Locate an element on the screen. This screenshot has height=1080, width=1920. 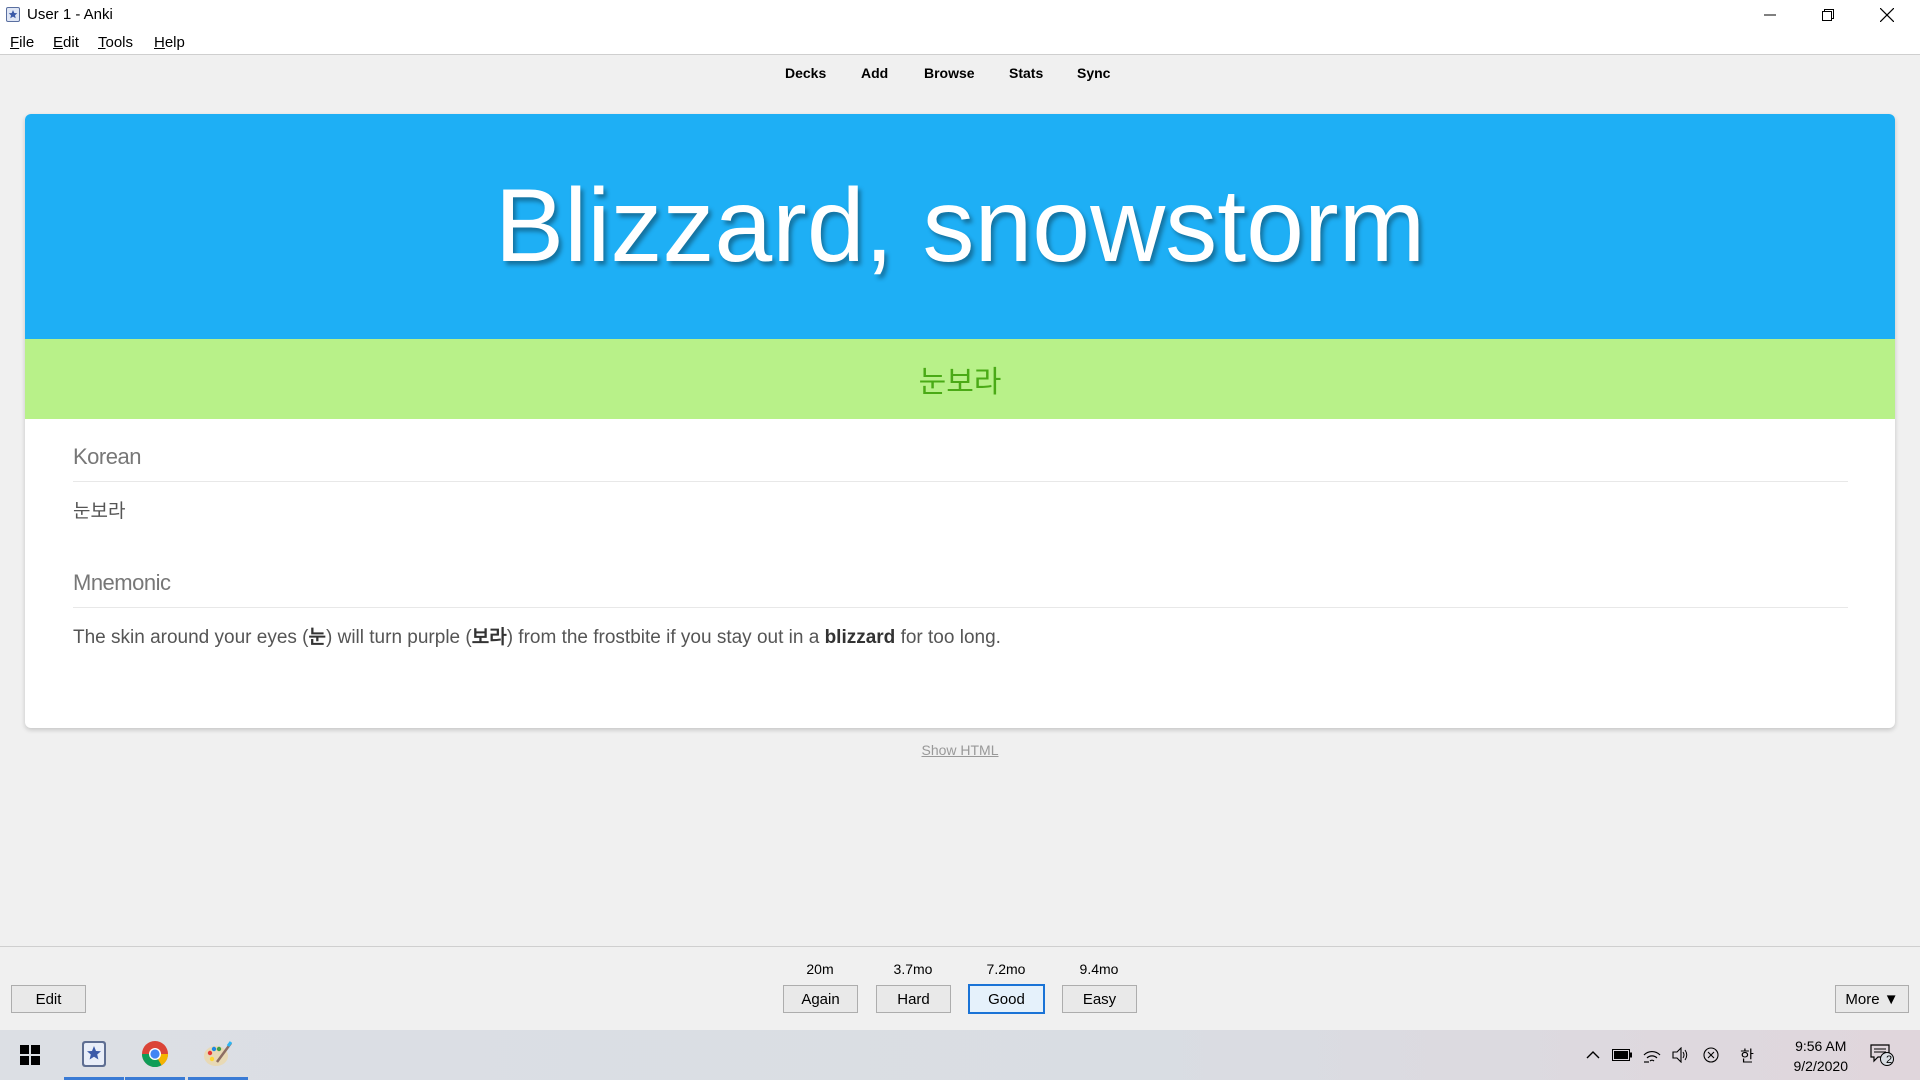
edit-button: Edit is located at coordinates (48, 999).